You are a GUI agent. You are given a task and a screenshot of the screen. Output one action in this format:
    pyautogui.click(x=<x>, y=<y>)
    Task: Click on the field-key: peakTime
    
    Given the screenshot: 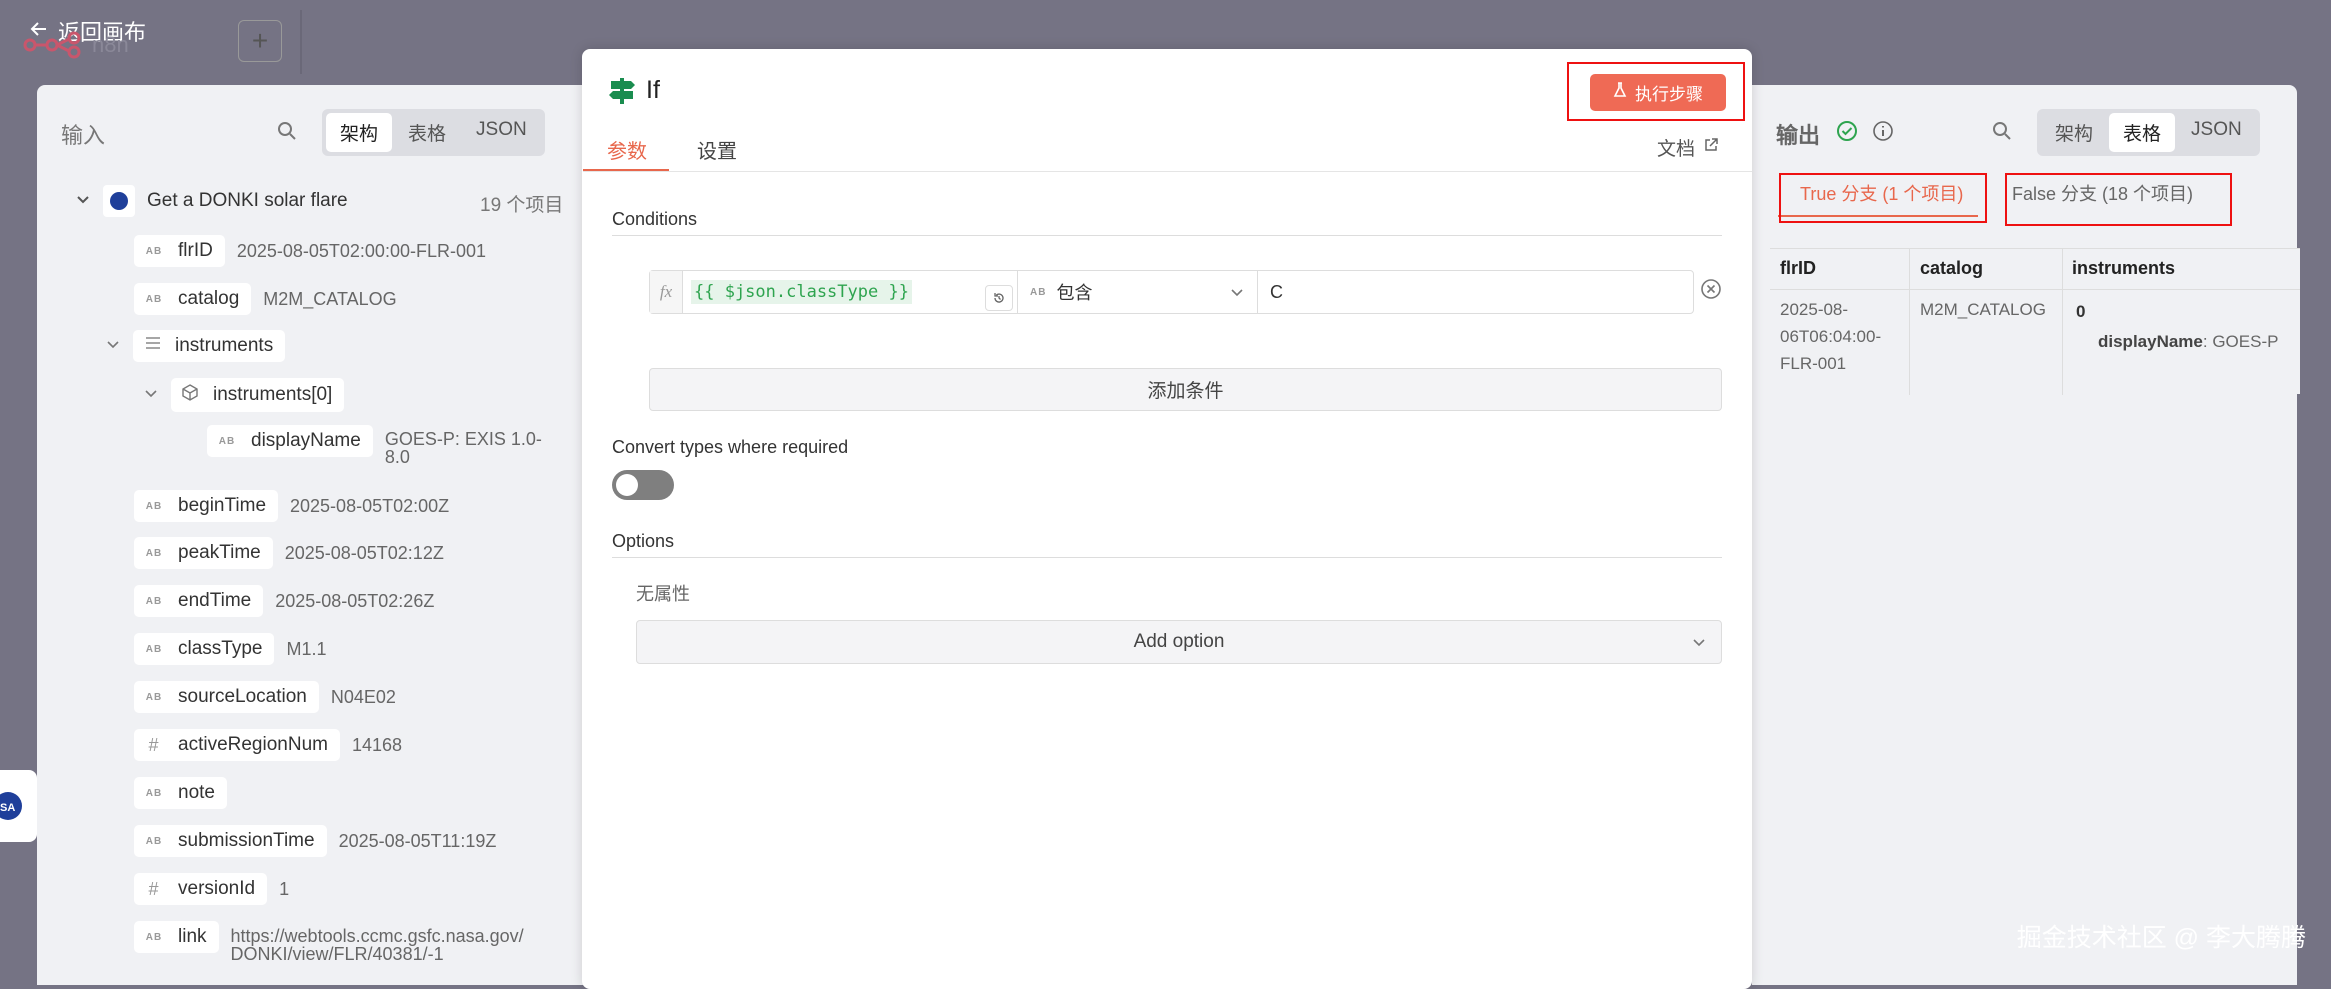 What is the action you would take?
    pyautogui.click(x=219, y=552)
    